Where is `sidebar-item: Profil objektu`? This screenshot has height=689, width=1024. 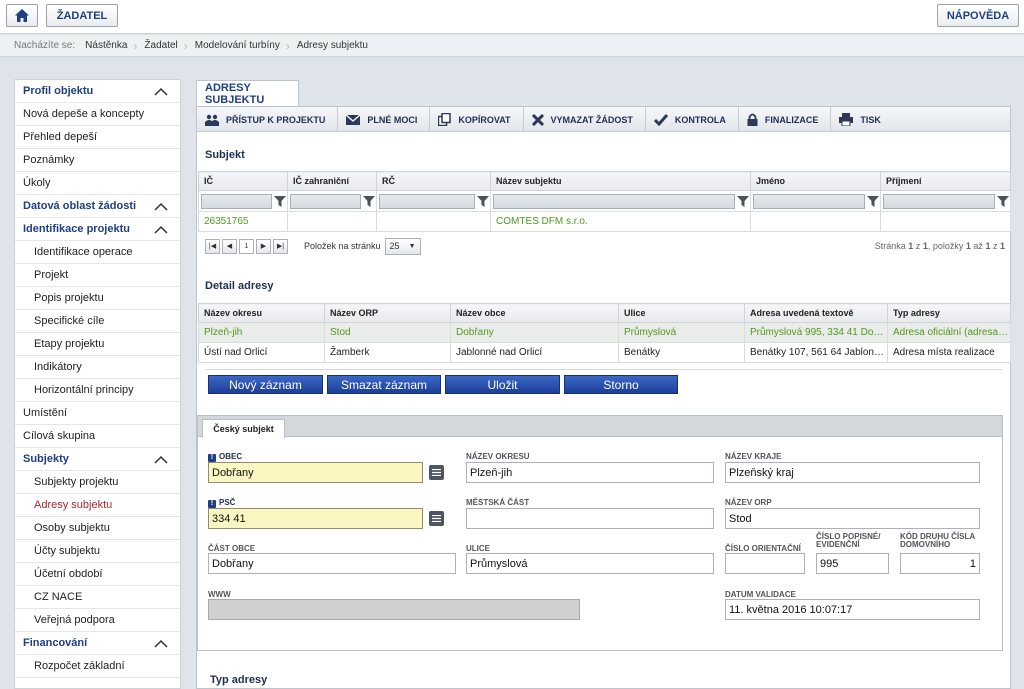
sidebar-item: Profil objektu is located at coordinates (97, 91).